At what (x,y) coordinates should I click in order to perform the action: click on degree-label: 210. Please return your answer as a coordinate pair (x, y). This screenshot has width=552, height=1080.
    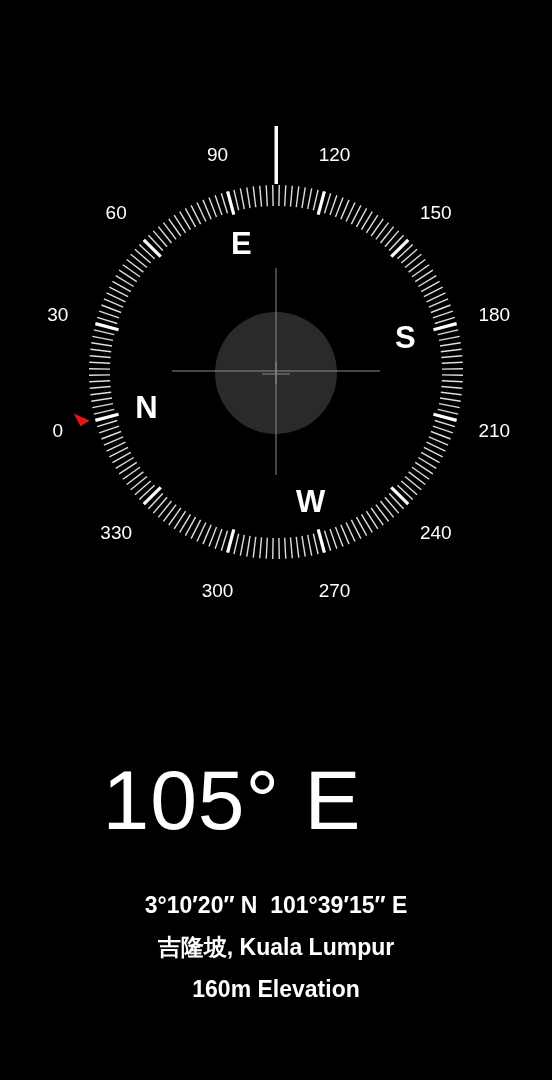
    Looking at the image, I should click on (494, 431).